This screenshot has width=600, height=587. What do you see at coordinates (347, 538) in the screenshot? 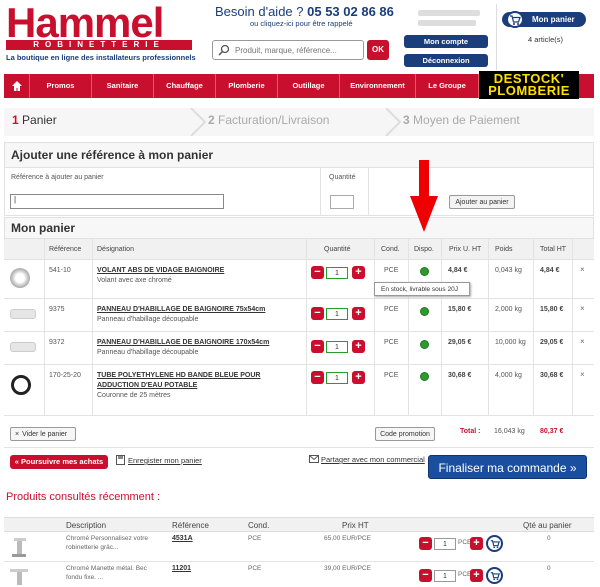
I see `recent-price: 65,00 EUR/PCE` at bounding box center [347, 538].